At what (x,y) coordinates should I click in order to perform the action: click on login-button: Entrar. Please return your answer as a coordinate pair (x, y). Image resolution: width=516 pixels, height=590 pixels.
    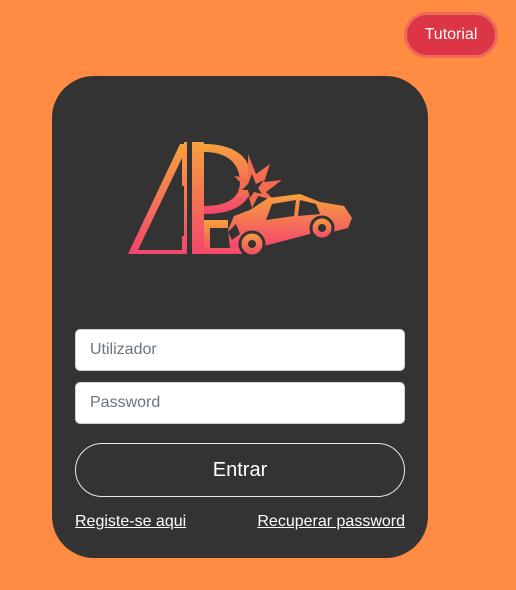
    Looking at the image, I should click on (240, 470).